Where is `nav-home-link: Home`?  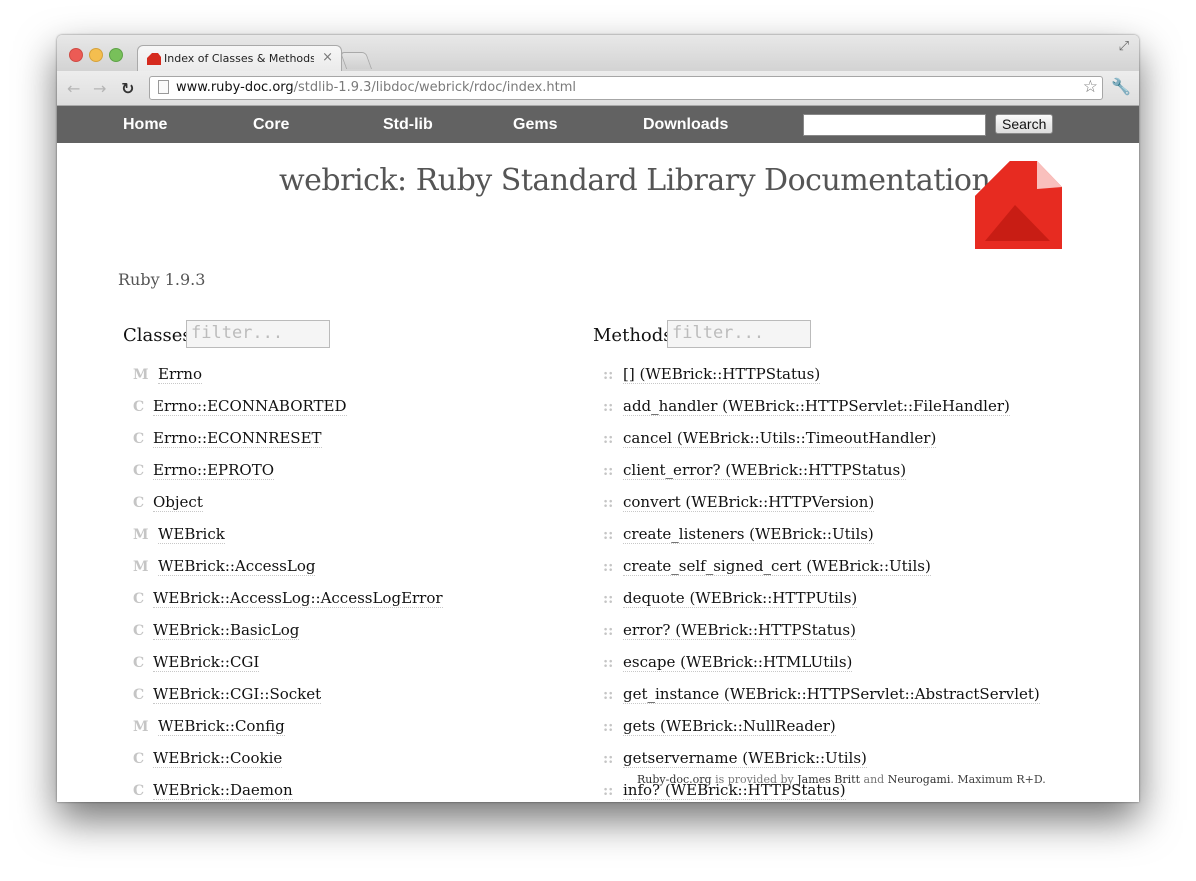 nav-home-link: Home is located at coordinates (145, 125).